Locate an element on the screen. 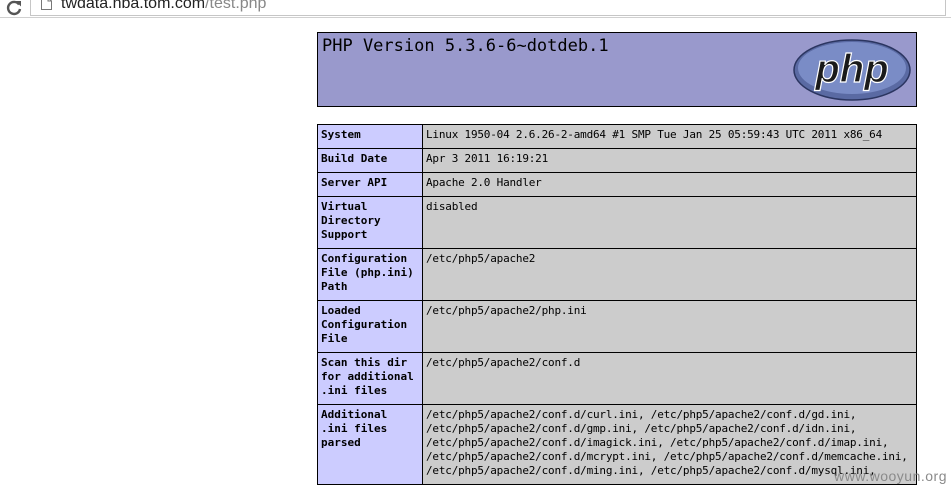  page-icon is located at coordinates (46, 5).